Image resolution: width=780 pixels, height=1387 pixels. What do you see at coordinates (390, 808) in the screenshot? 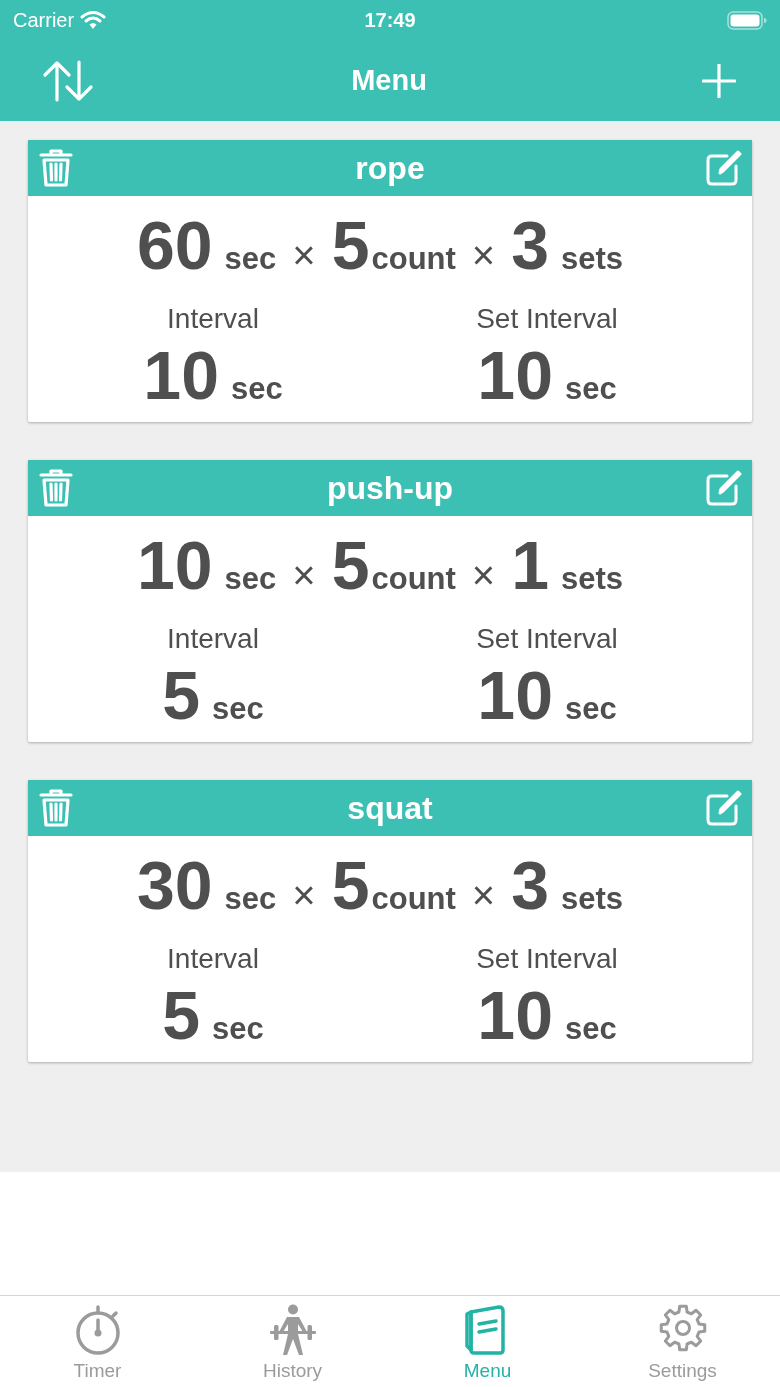
I see `menu-title: squat` at bounding box center [390, 808].